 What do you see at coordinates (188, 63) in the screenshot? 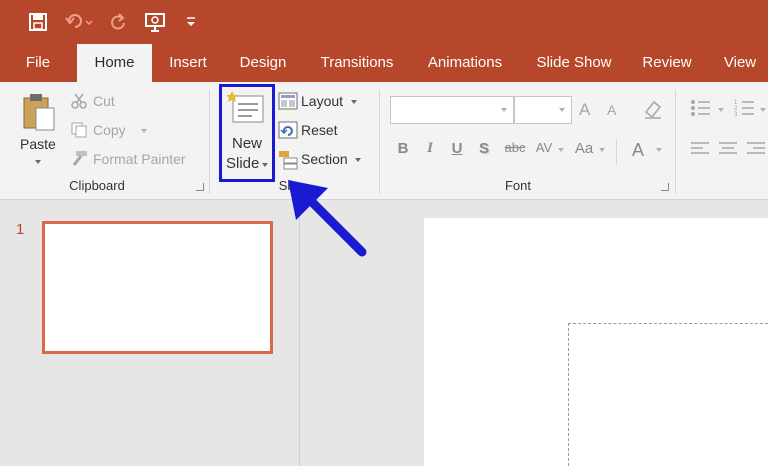
I see `tab-insert: Insert` at bounding box center [188, 63].